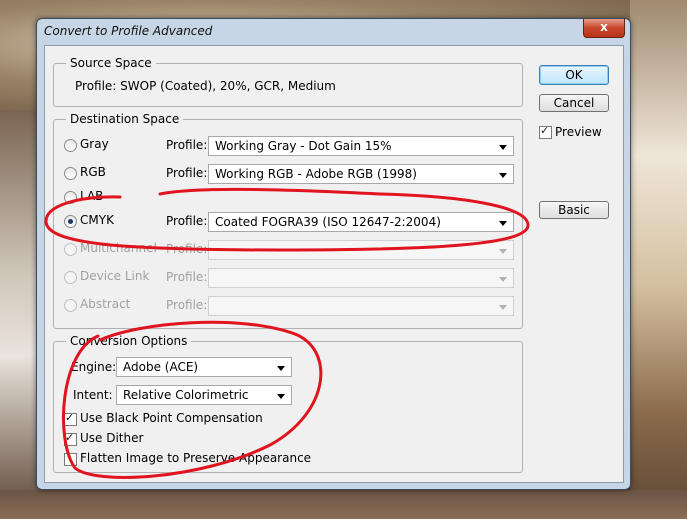 The height and width of the screenshot is (519, 687). What do you see at coordinates (93, 395) in the screenshot?
I see `intent-label: Intent:` at bounding box center [93, 395].